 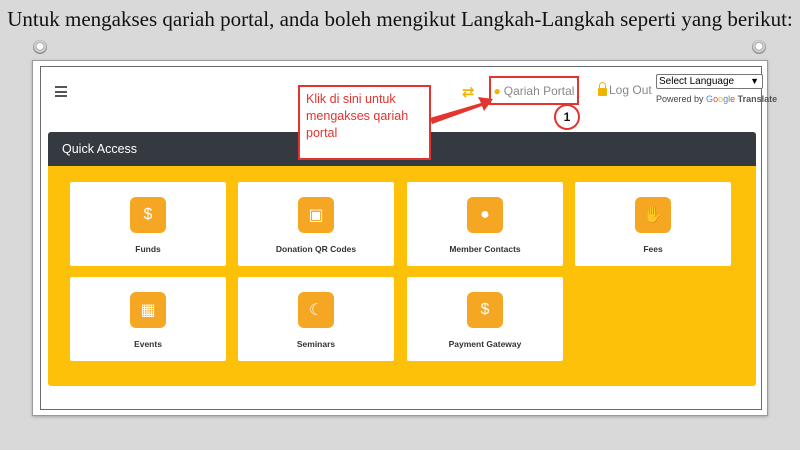 What do you see at coordinates (316, 215) in the screenshot?
I see `donation-box-icon: ▣` at bounding box center [316, 215].